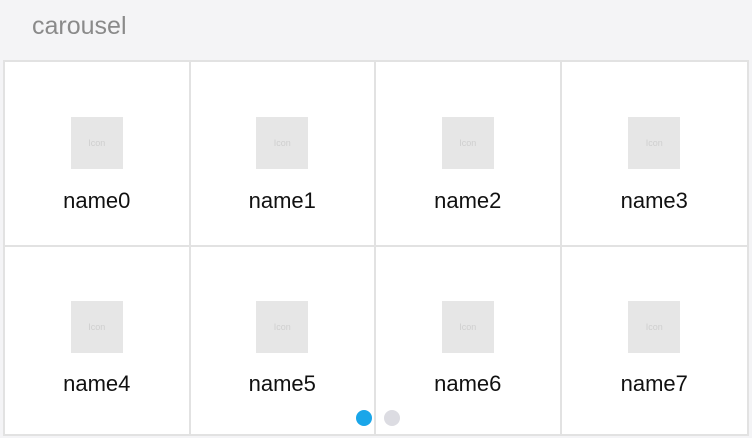  I want to click on grid-item-7: Icon name7, so click(655, 340).